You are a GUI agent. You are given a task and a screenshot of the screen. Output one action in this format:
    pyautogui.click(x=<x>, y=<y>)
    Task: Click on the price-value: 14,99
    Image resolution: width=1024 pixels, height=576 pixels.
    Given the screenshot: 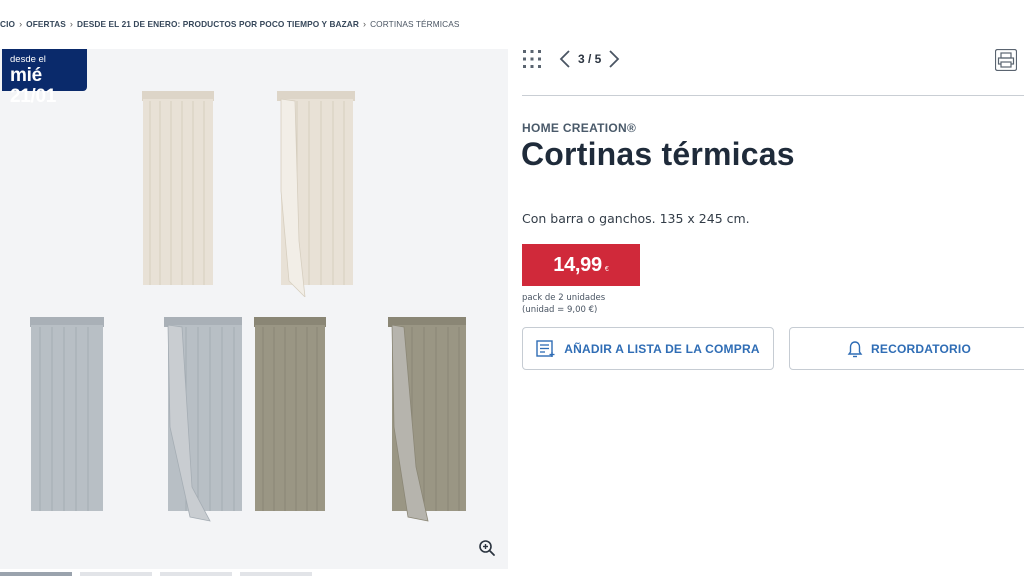 What is the action you would take?
    pyautogui.click(x=577, y=264)
    